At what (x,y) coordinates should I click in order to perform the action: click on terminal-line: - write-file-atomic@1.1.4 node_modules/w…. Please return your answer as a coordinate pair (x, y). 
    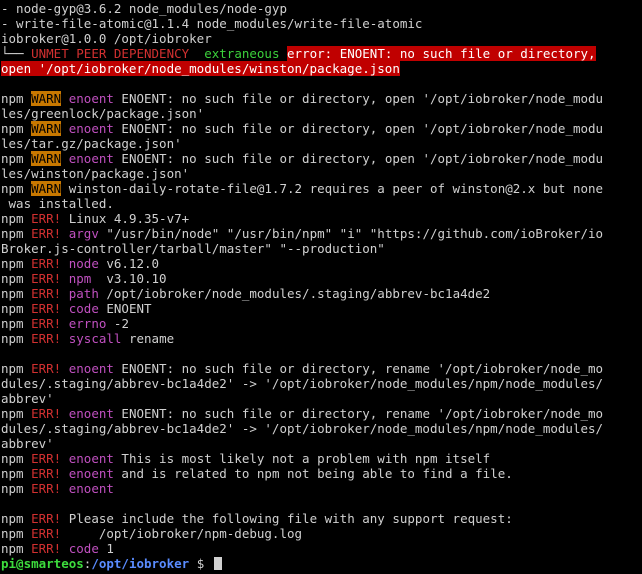
    Looking at the image, I should click on (321, 23).